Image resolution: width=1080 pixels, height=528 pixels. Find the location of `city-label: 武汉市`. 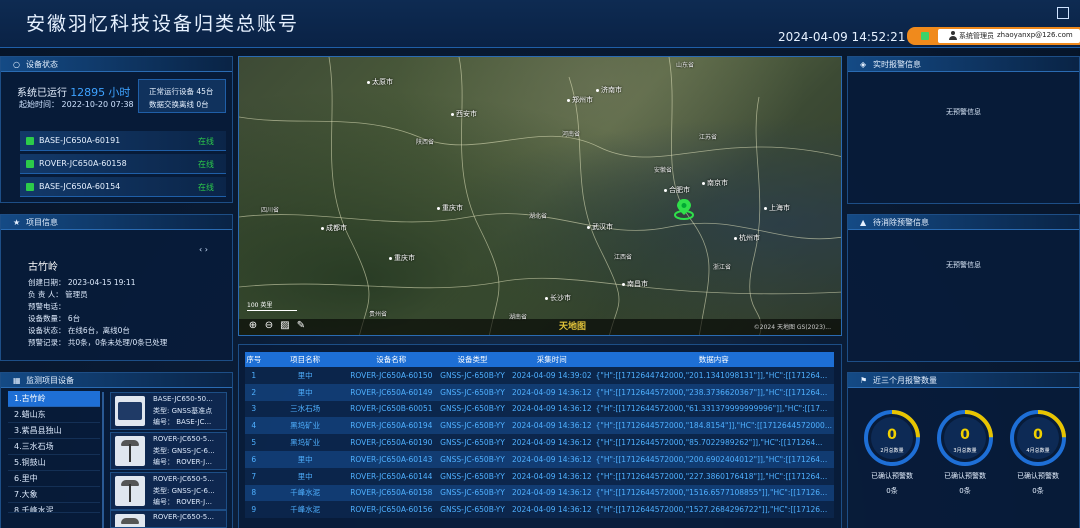

city-label: 武汉市 is located at coordinates (600, 227).